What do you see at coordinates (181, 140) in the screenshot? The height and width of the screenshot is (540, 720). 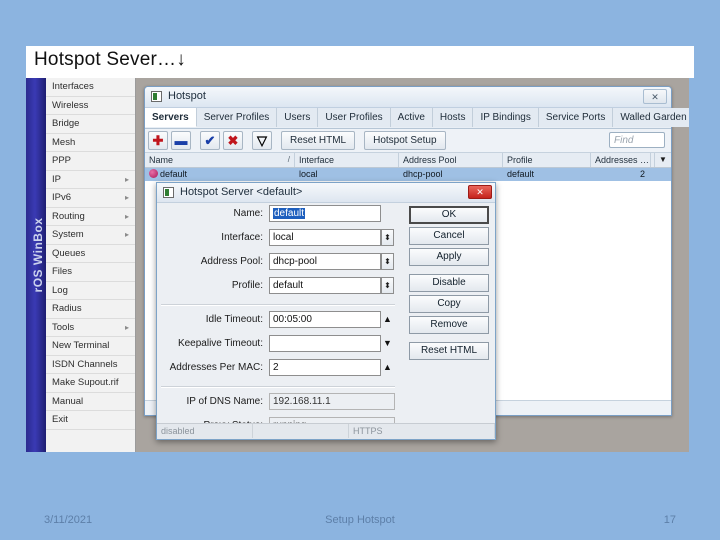 I see `remove-button: ▬` at bounding box center [181, 140].